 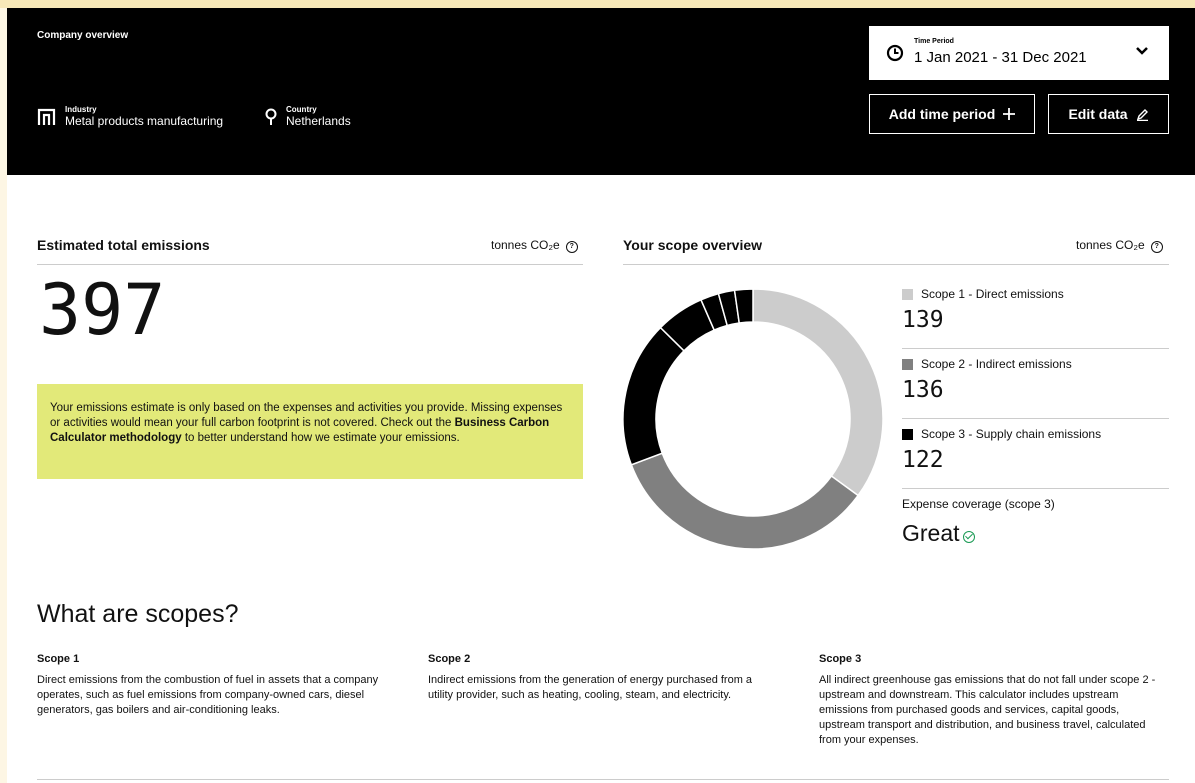 What do you see at coordinates (907, 434) in the screenshot?
I see `scope-3-swatch` at bounding box center [907, 434].